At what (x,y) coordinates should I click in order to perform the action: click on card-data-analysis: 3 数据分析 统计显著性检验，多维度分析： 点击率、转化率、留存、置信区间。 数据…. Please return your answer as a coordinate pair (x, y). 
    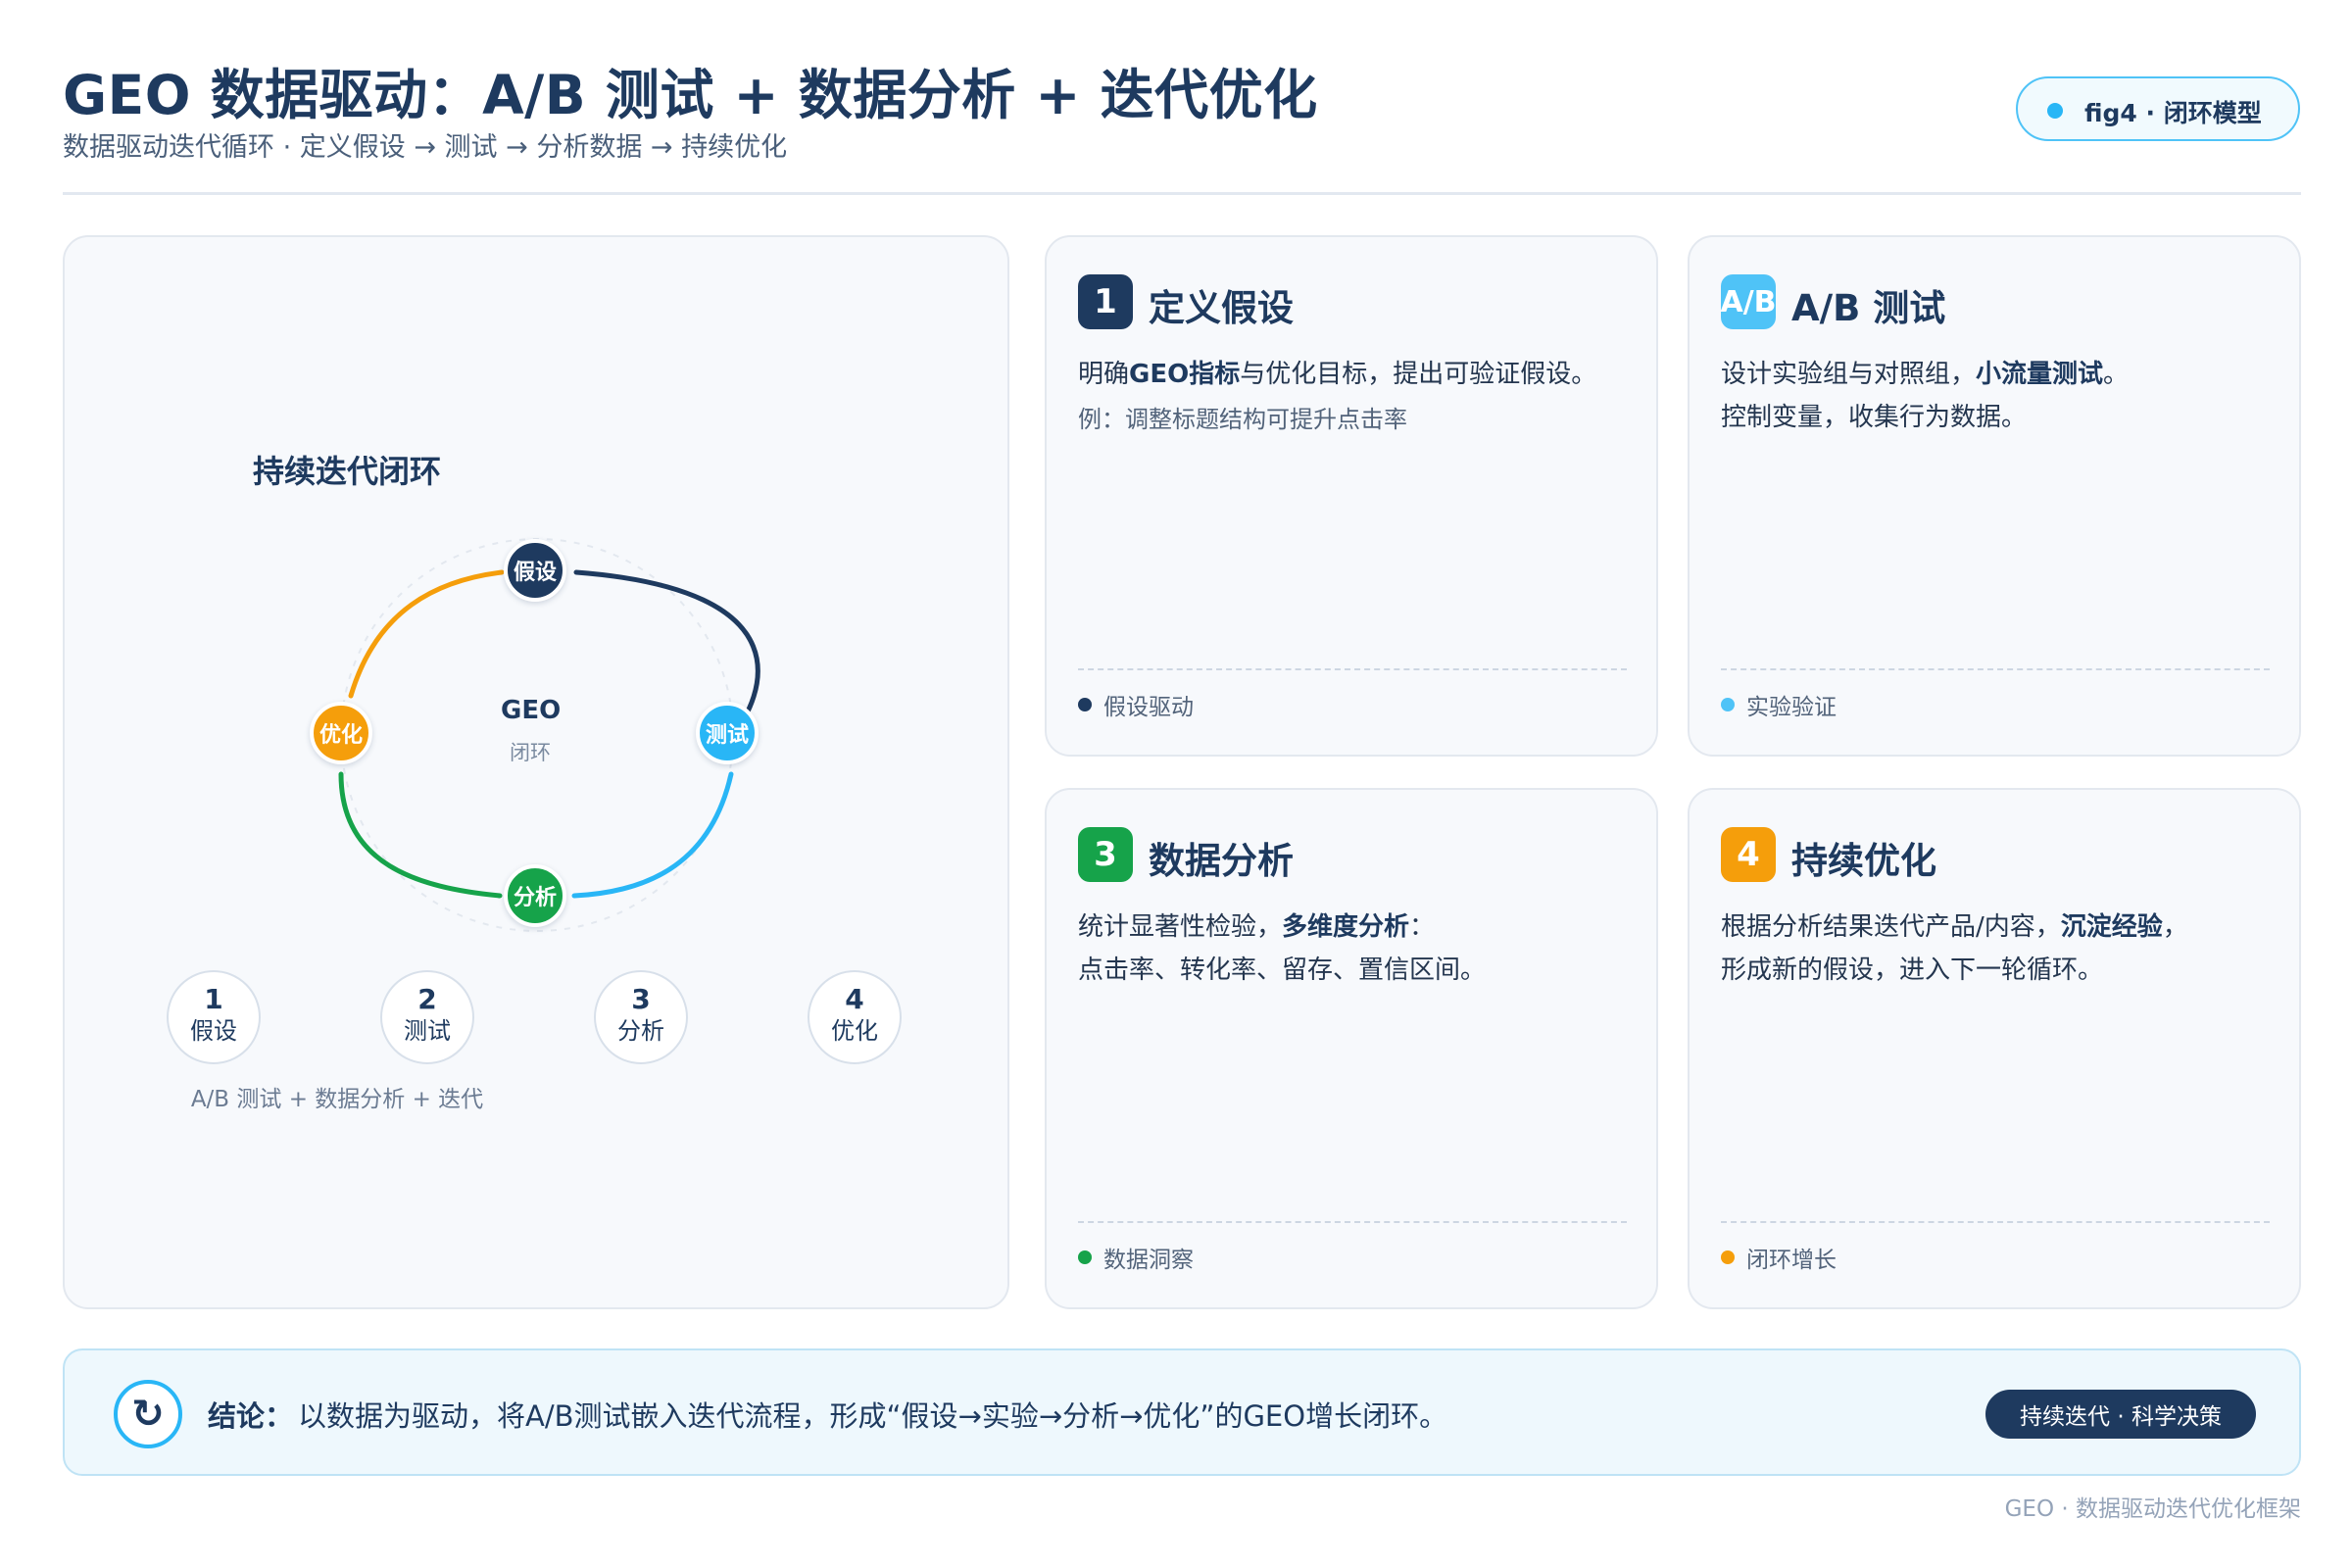
    Looking at the image, I should click on (1351, 1048).